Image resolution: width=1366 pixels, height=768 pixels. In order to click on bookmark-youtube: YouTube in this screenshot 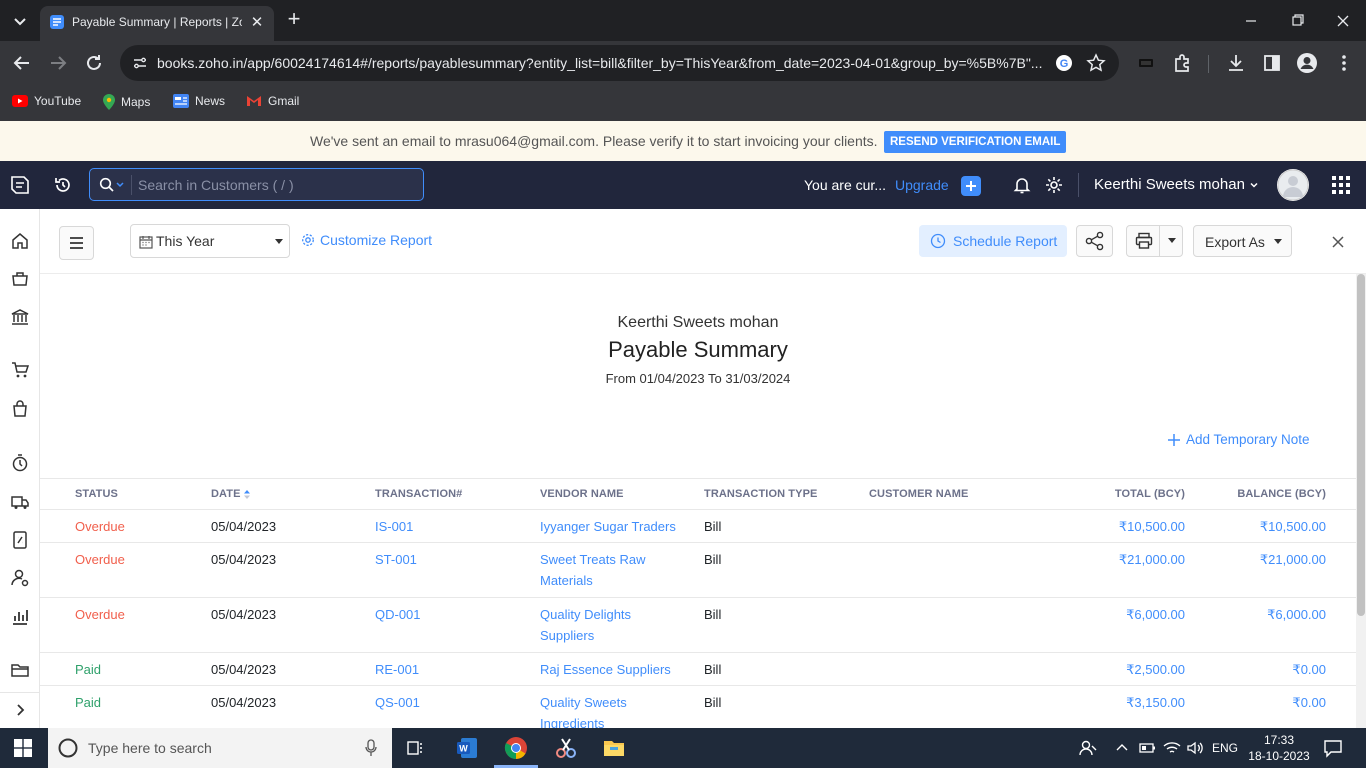, I will do `click(46, 101)`.